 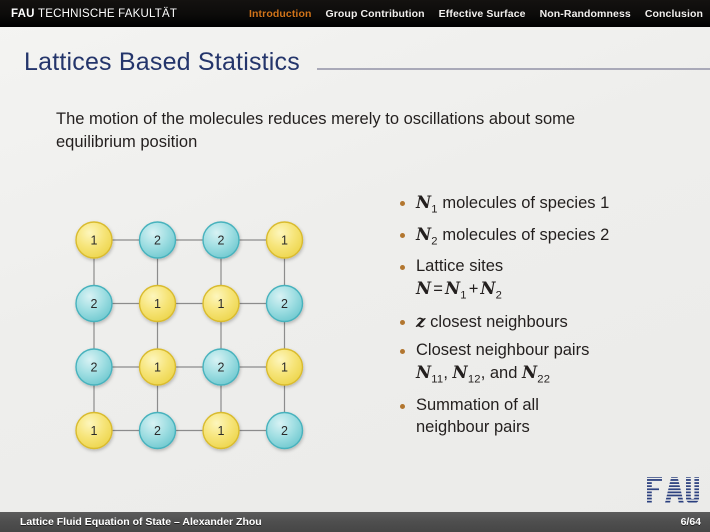 I want to click on bullet-summation: Summation of all neighbour pairs, so click(x=547, y=417).